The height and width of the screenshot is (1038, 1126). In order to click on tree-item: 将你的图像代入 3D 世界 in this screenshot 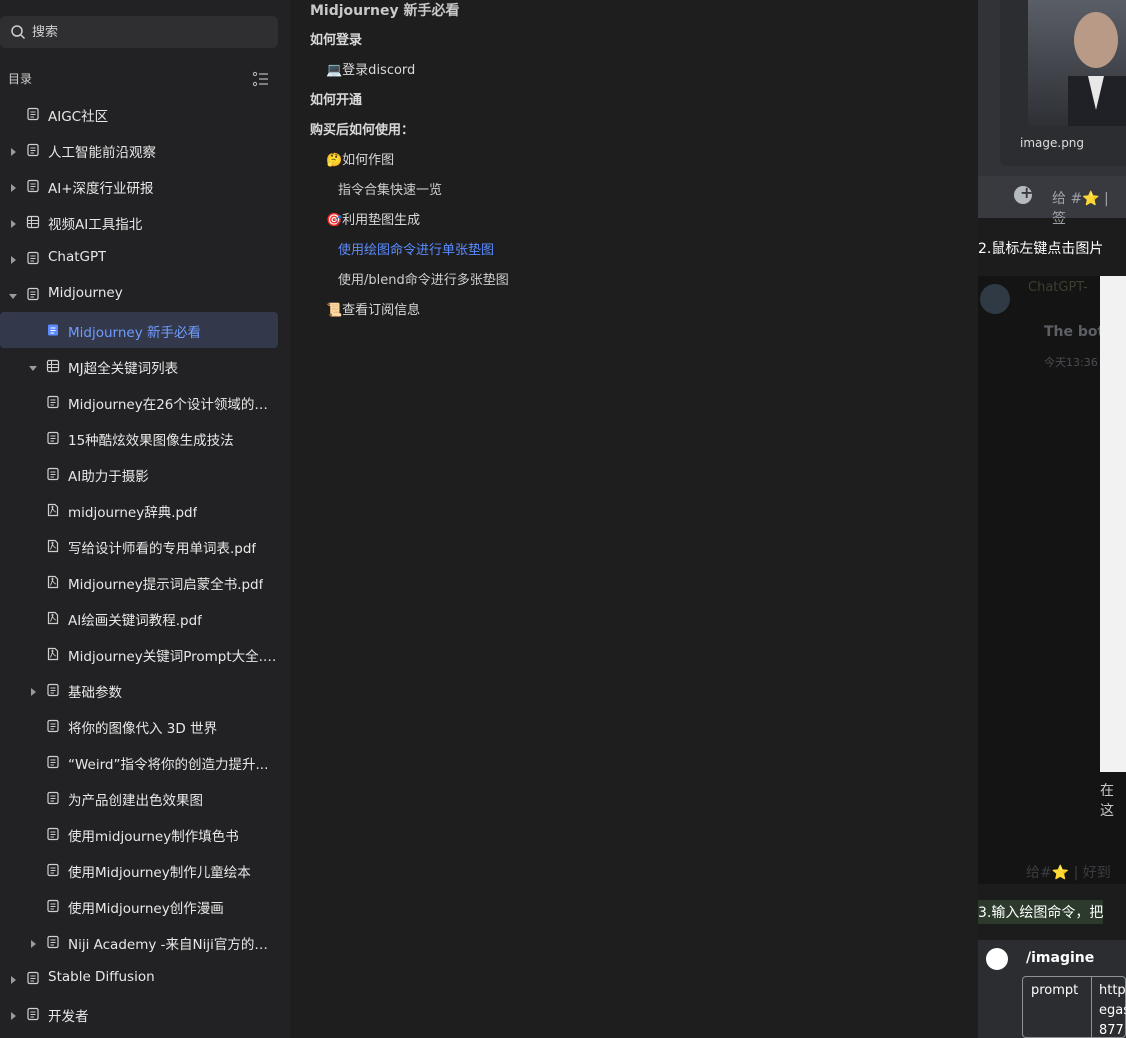, I will do `click(139, 726)`.